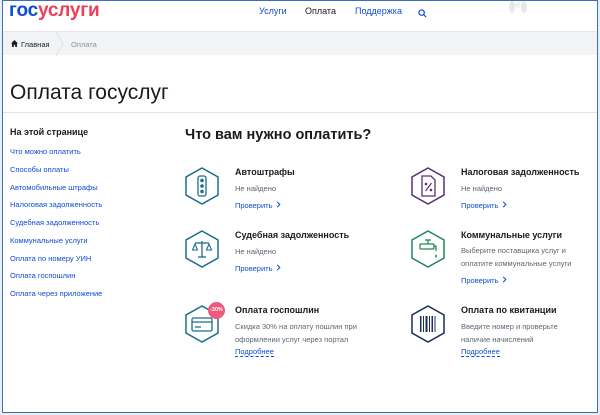 This screenshot has height=415, width=600. I want to click on onpage-link-app: Оплата через приложение, so click(56, 293).